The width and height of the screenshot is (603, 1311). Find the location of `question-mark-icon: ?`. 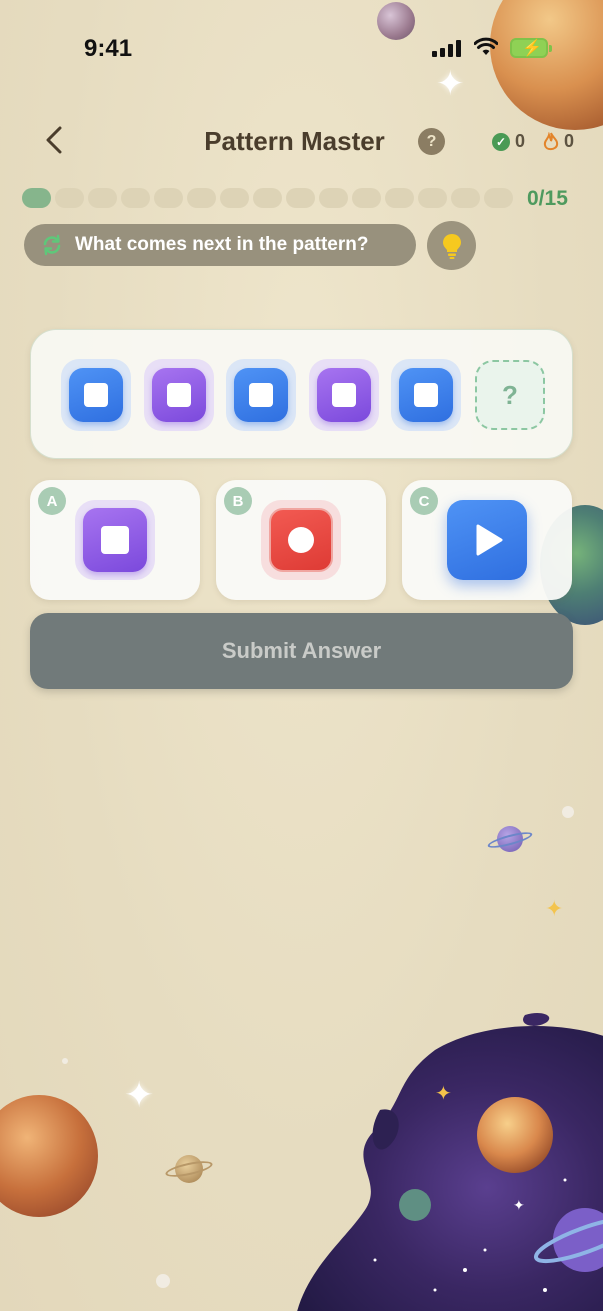

question-mark-icon: ? is located at coordinates (431, 141).